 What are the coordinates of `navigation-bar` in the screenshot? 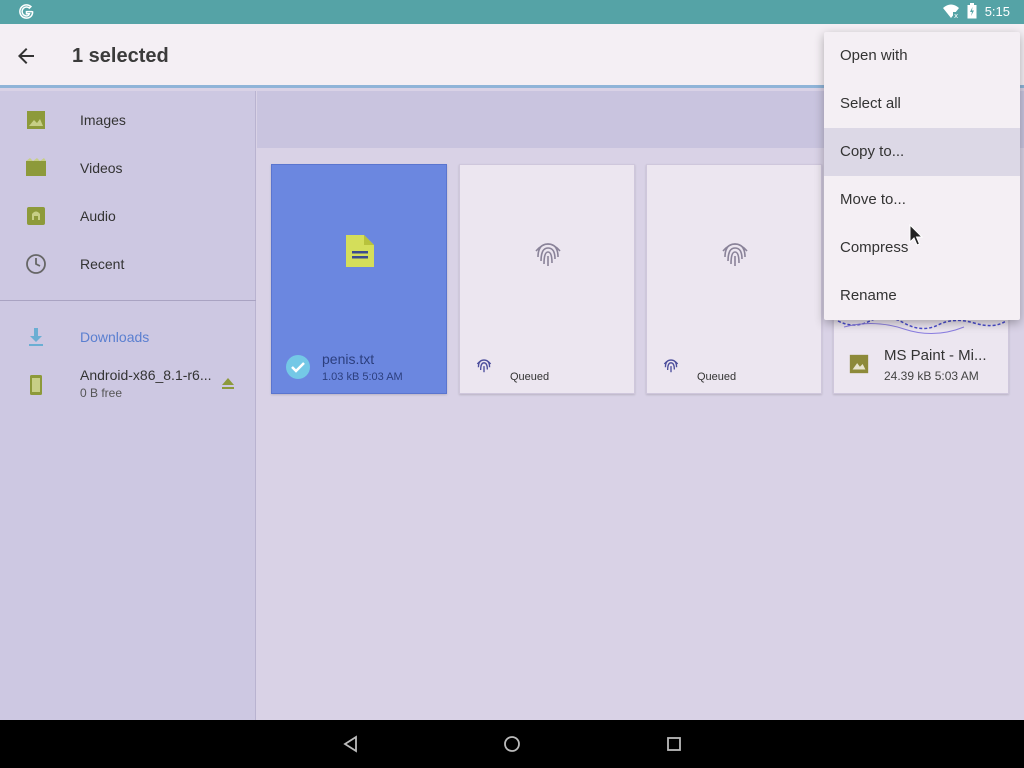 It's located at (512, 744).